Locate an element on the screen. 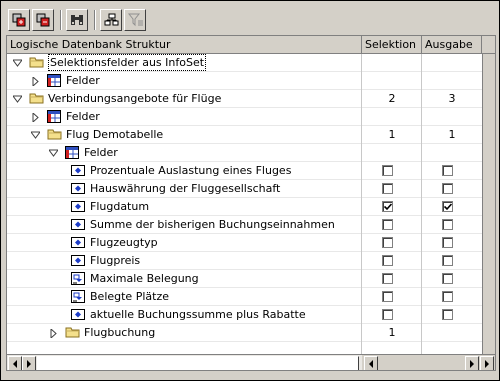 The image size is (500, 381). numeric-field-icon is located at coordinates (78, 298).